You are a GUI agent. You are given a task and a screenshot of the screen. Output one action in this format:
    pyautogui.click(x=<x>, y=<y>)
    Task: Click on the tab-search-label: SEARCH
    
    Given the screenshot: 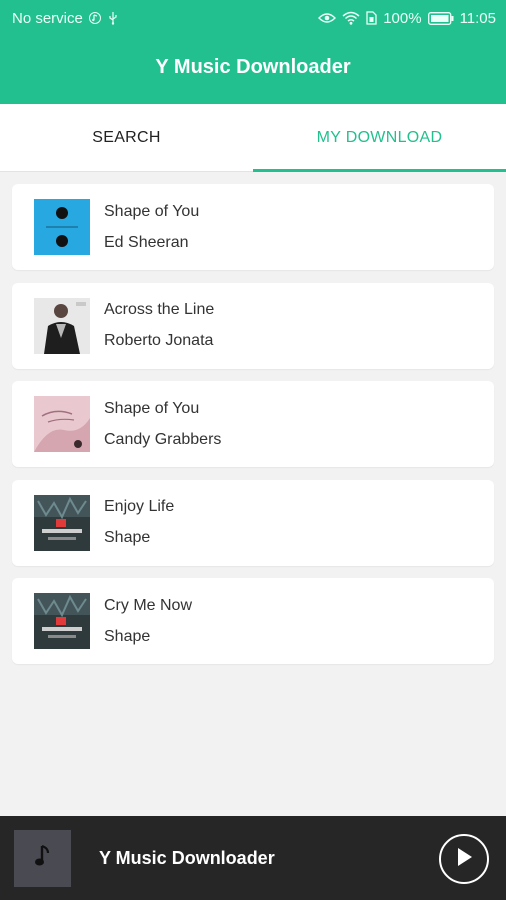 What is the action you would take?
    pyautogui.click(x=126, y=137)
    